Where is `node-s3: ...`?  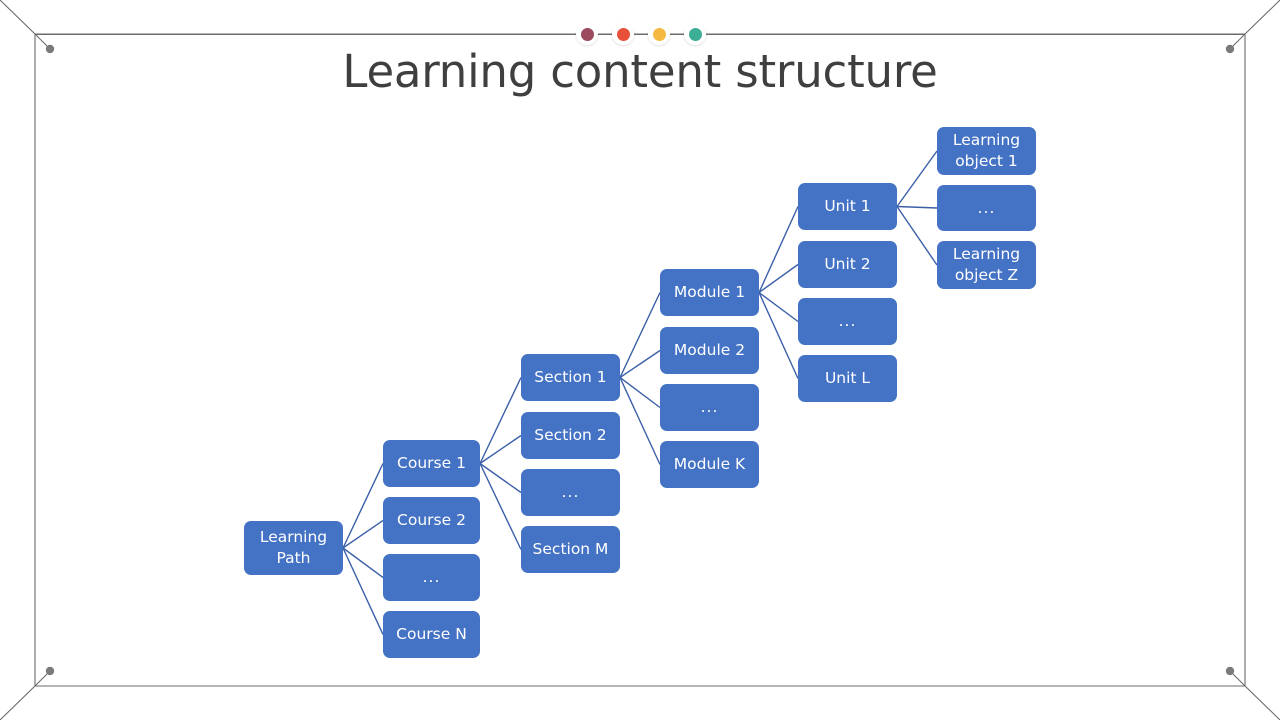
node-s3: ... is located at coordinates (570, 492).